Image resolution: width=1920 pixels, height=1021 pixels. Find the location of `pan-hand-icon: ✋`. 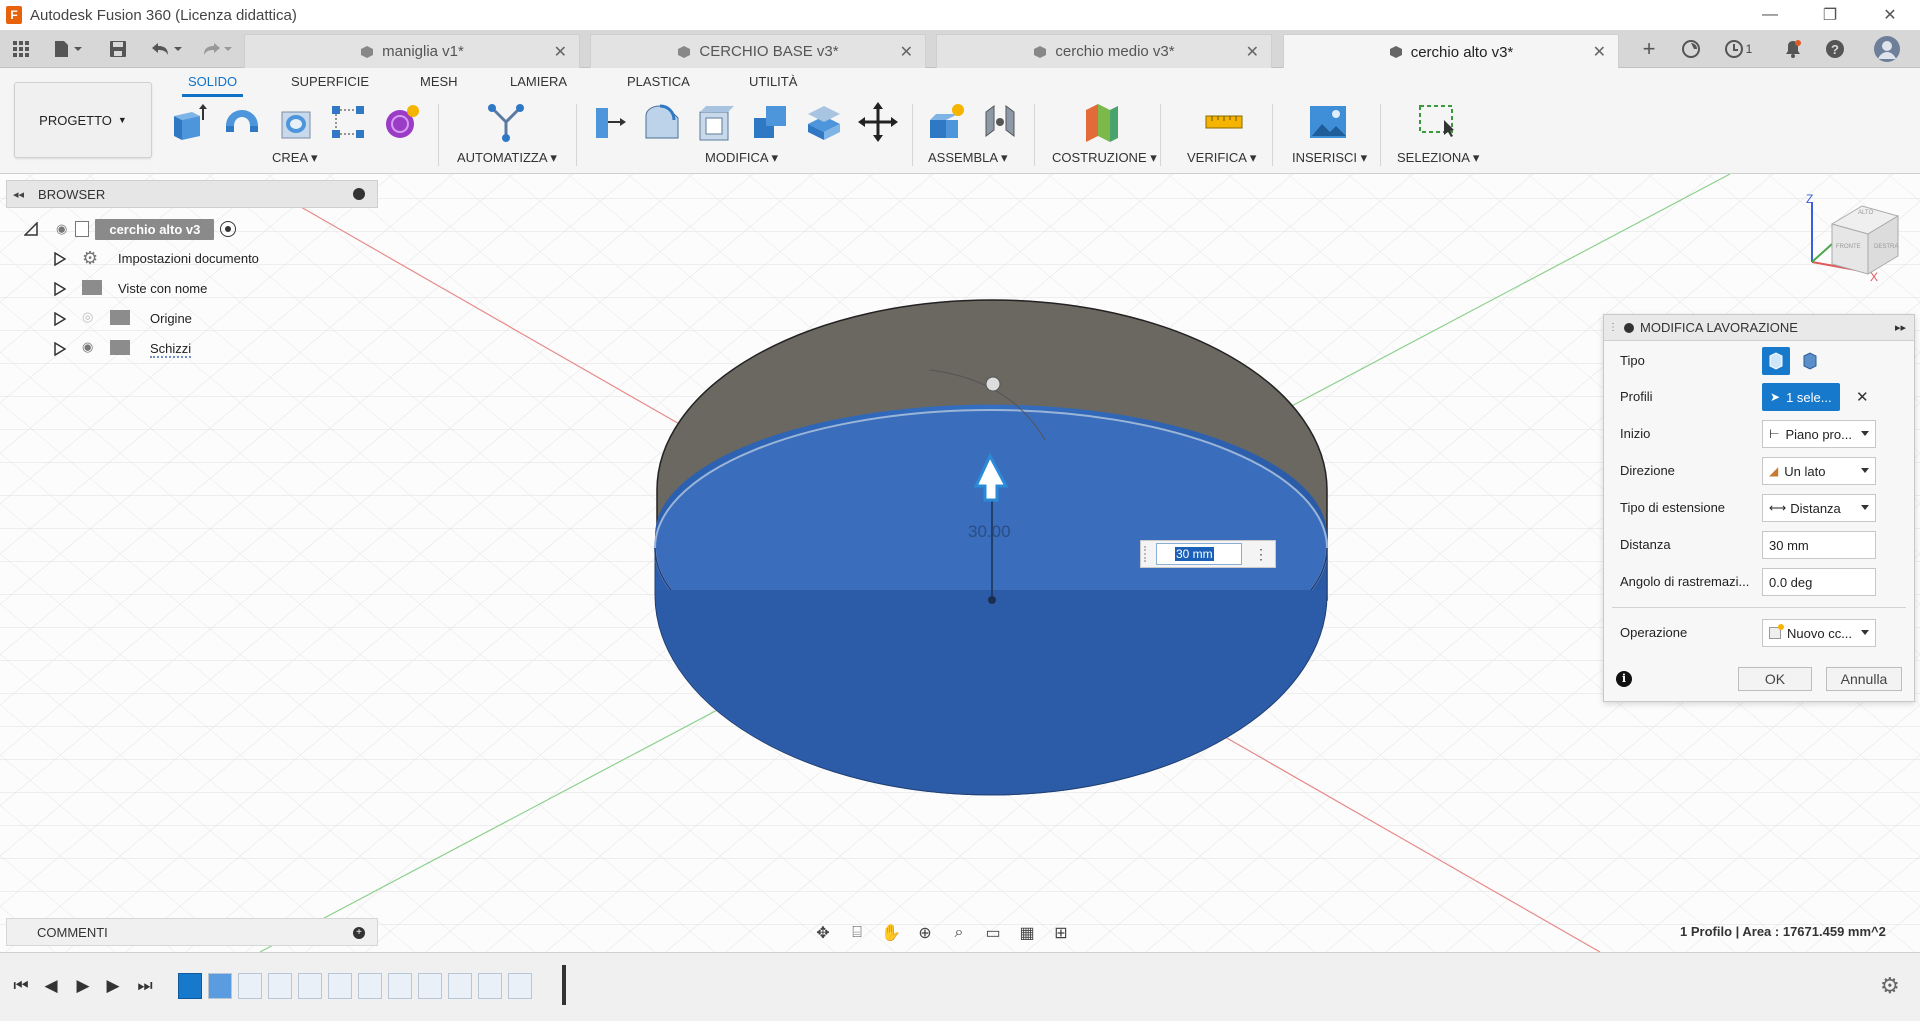

pan-hand-icon: ✋ is located at coordinates (891, 933).